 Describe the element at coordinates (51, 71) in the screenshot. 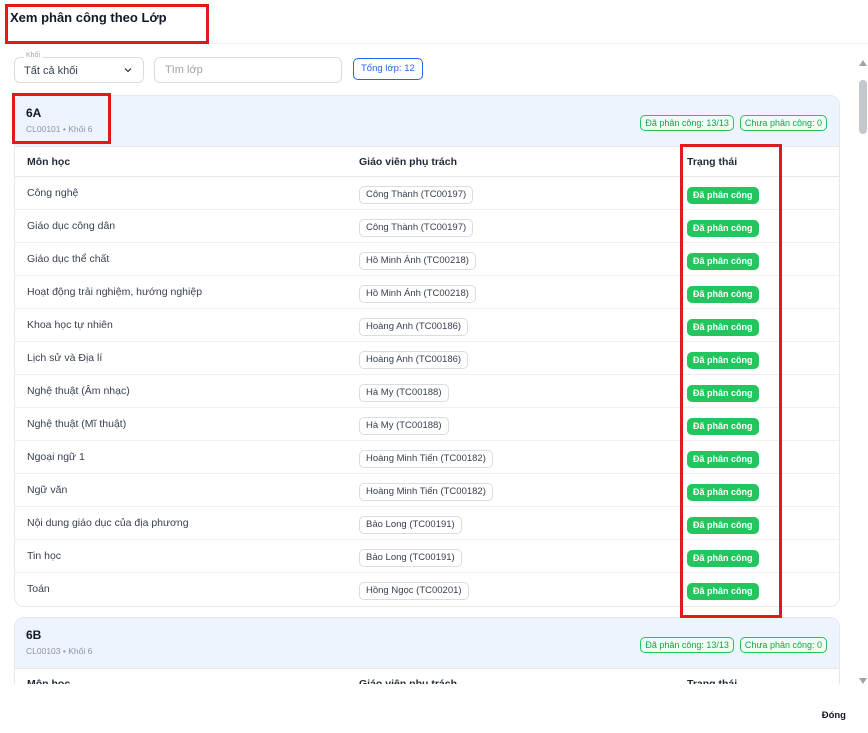

I see `grade-select-value: Tất cả khối` at that location.